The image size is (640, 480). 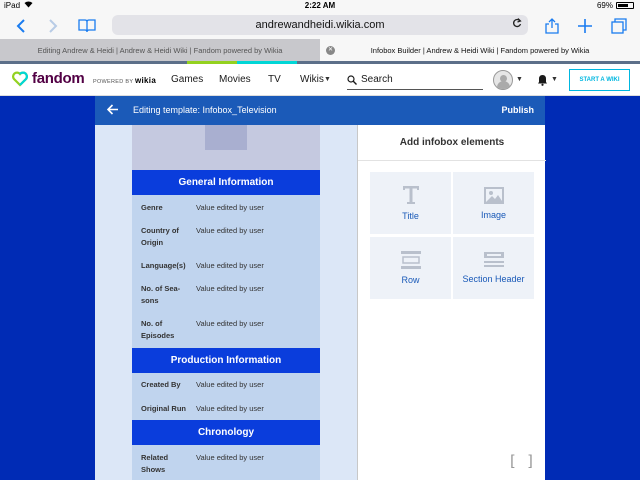 I want to click on back-chevron-icon, so click(x=21, y=26).